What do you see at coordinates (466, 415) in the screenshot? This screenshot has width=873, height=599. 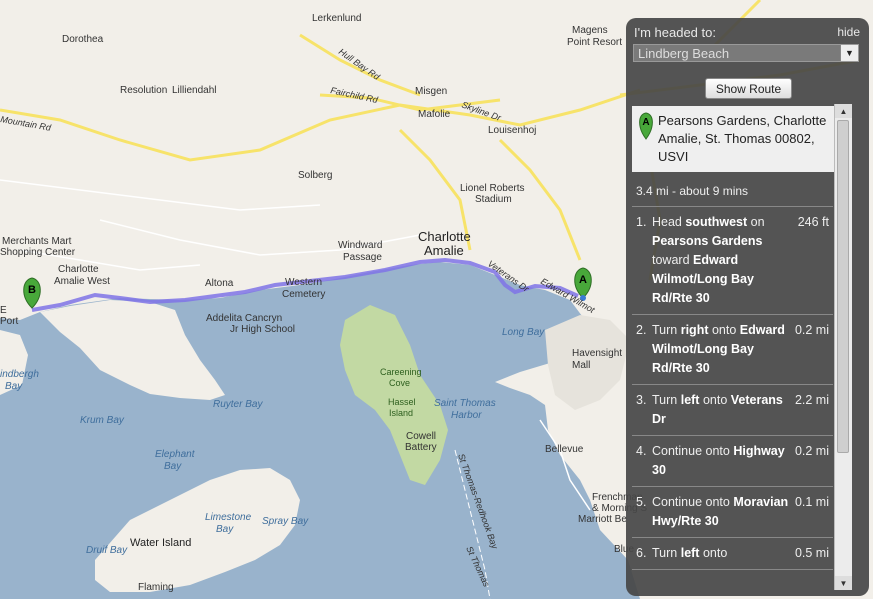 I see `label-saint-thomas-2: Harbor` at bounding box center [466, 415].